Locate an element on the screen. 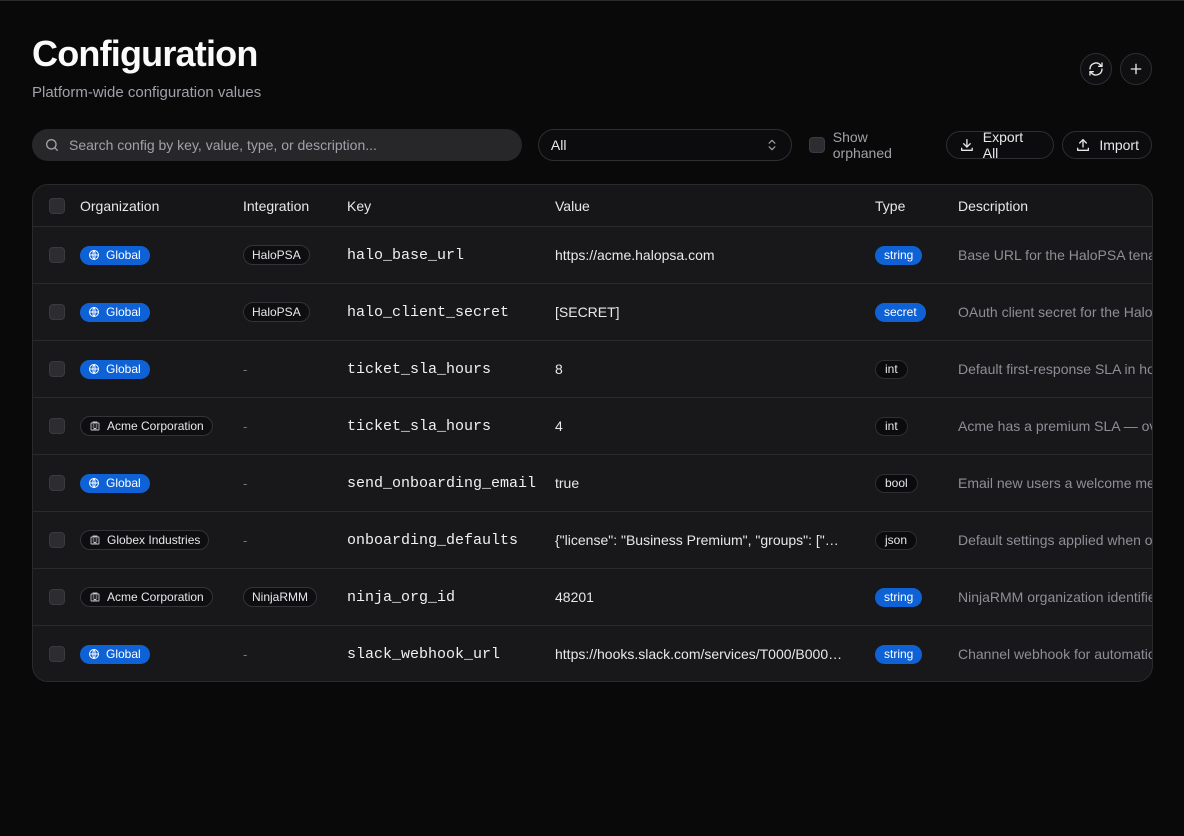 This screenshot has width=1184, height=836. type-cell: bool is located at coordinates (910, 483).